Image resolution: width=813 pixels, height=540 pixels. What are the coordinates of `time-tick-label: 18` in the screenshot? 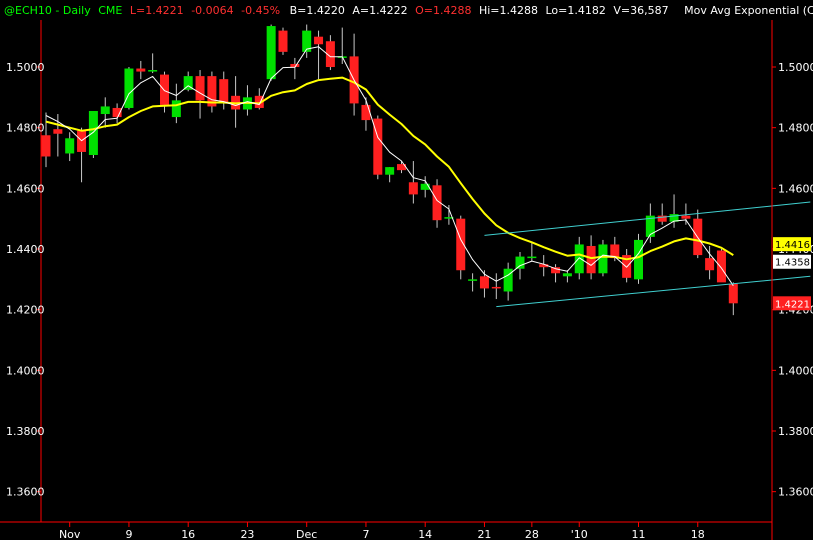 It's located at (698, 534).